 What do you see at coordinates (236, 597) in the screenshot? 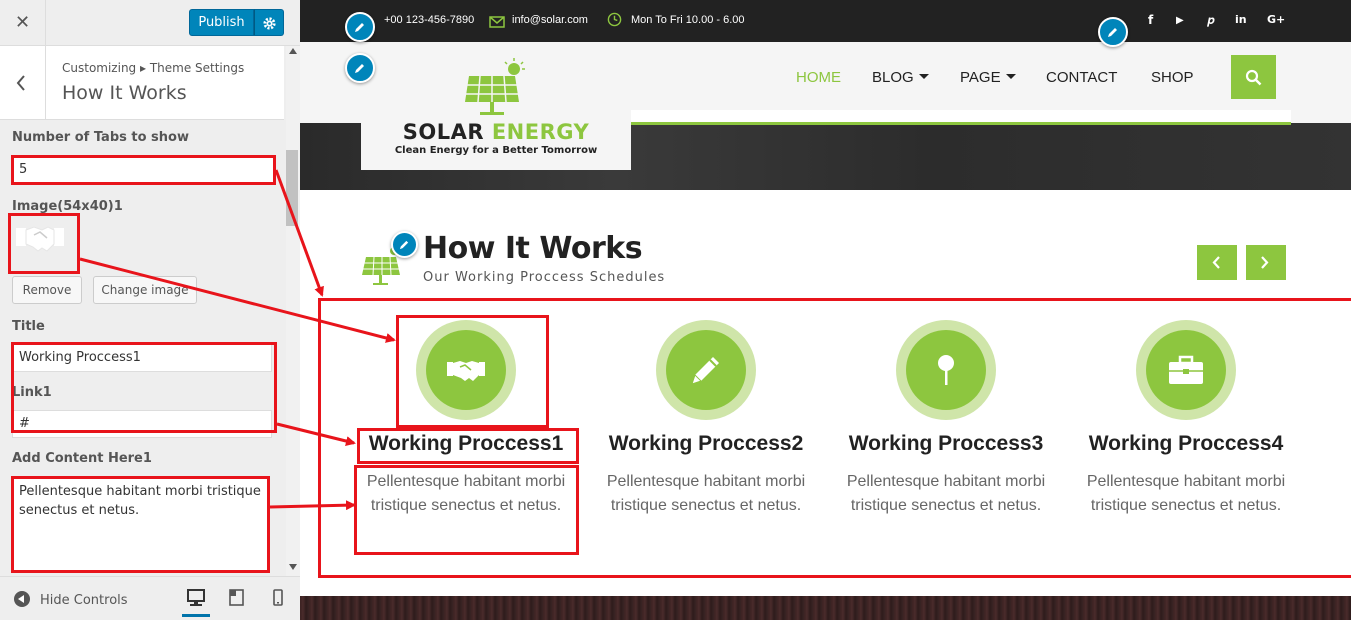
I see `tablet-icon` at bounding box center [236, 597].